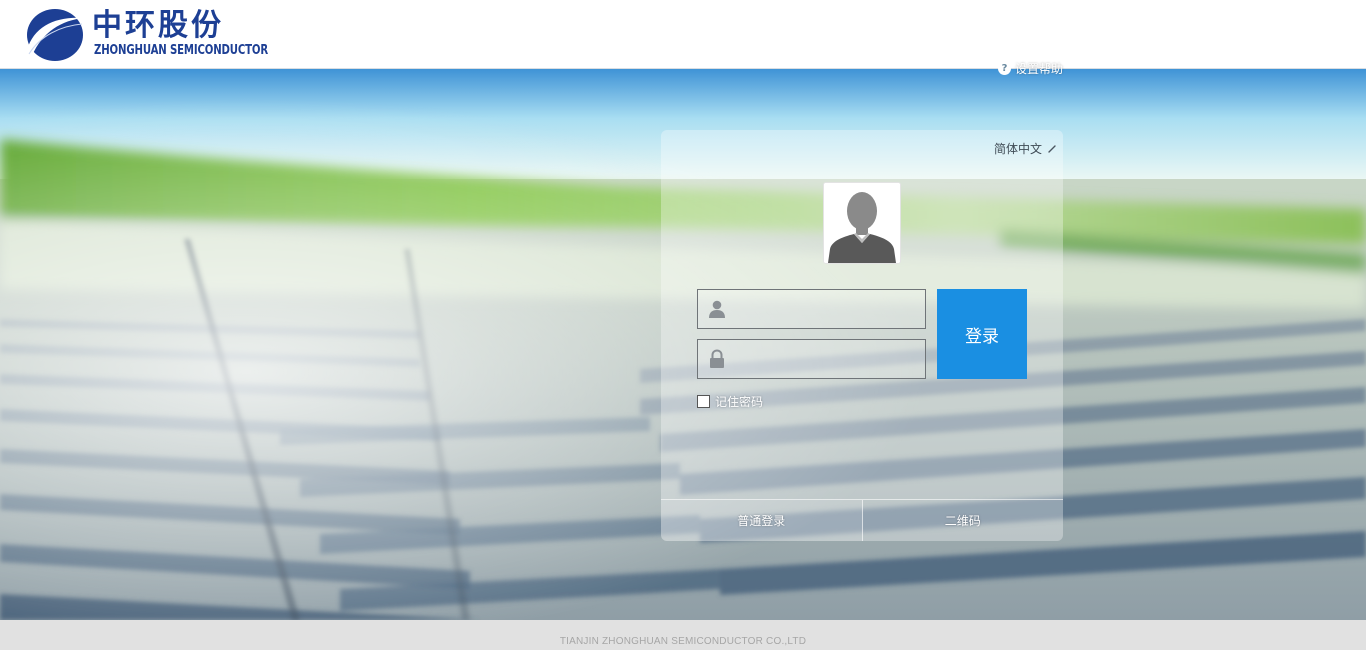 This screenshot has width=1366, height=650. I want to click on question-circle-icon: ?, so click(1004, 68).